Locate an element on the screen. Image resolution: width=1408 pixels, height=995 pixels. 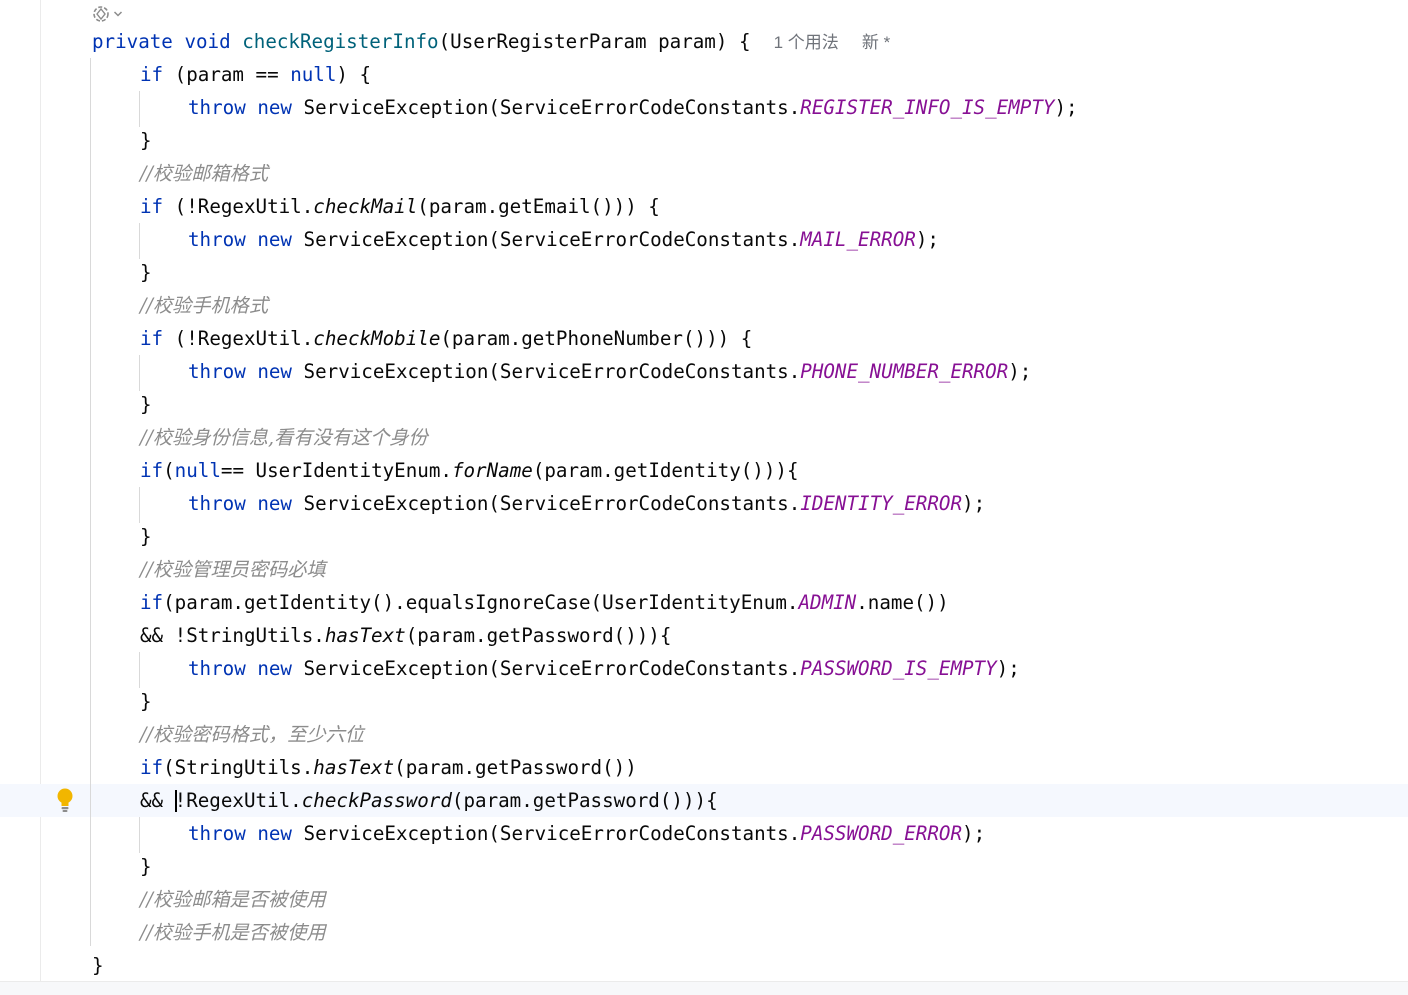
code-line-comment: //校验密码格式，至少六位 is located at coordinates (252, 734).